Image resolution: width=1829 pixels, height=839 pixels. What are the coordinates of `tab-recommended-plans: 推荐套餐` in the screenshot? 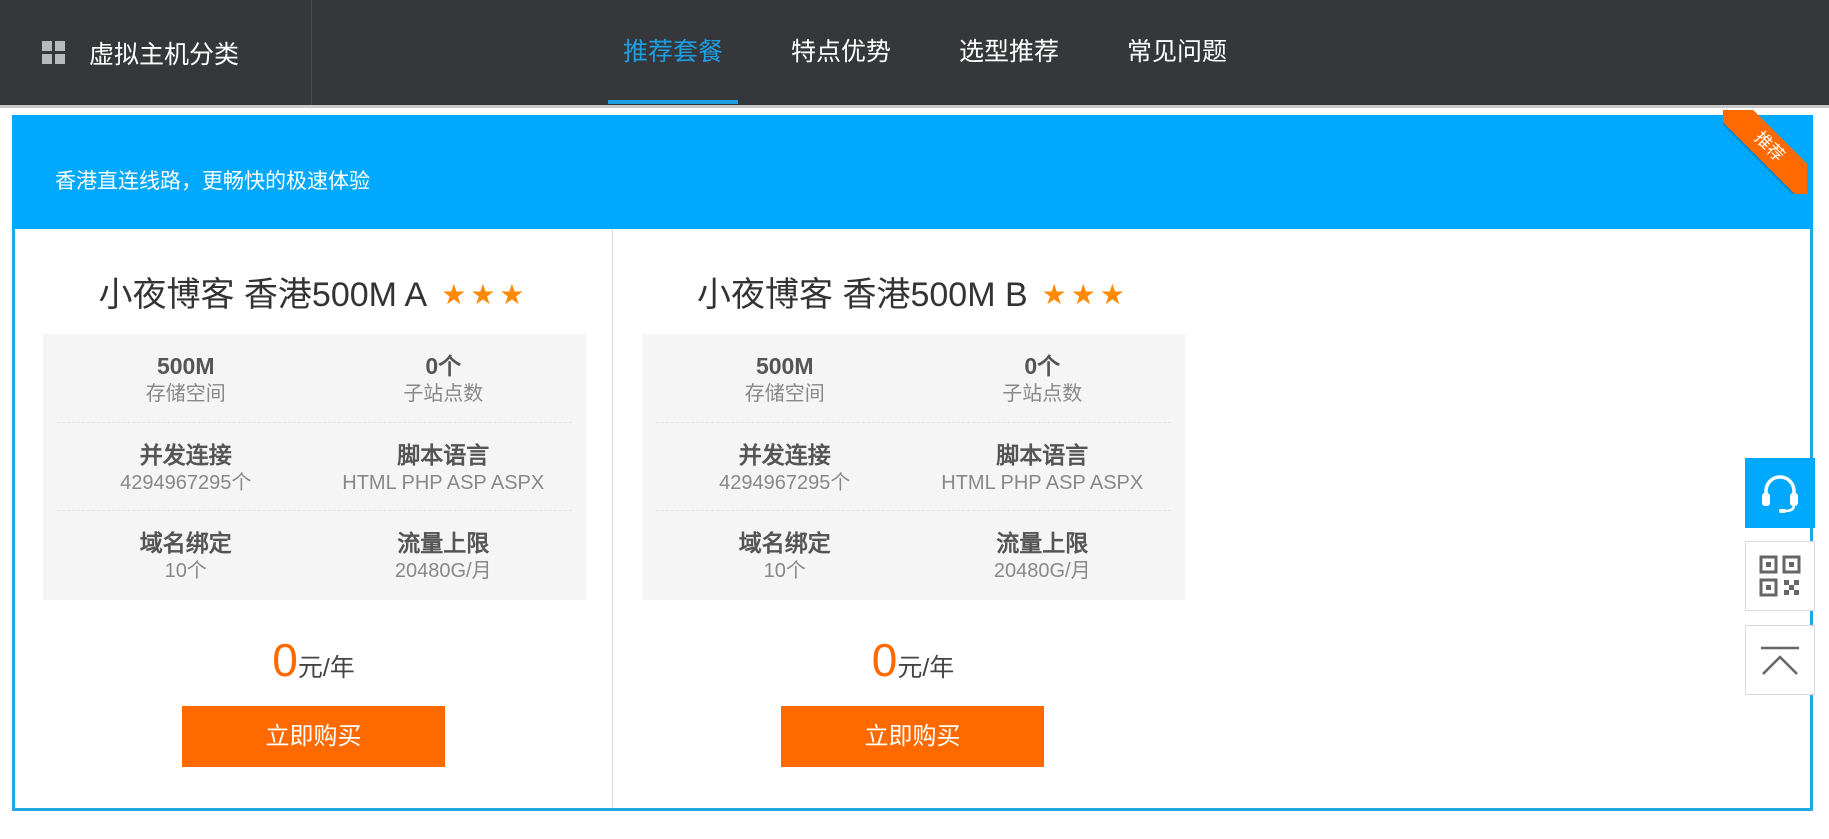 It's located at (673, 52).